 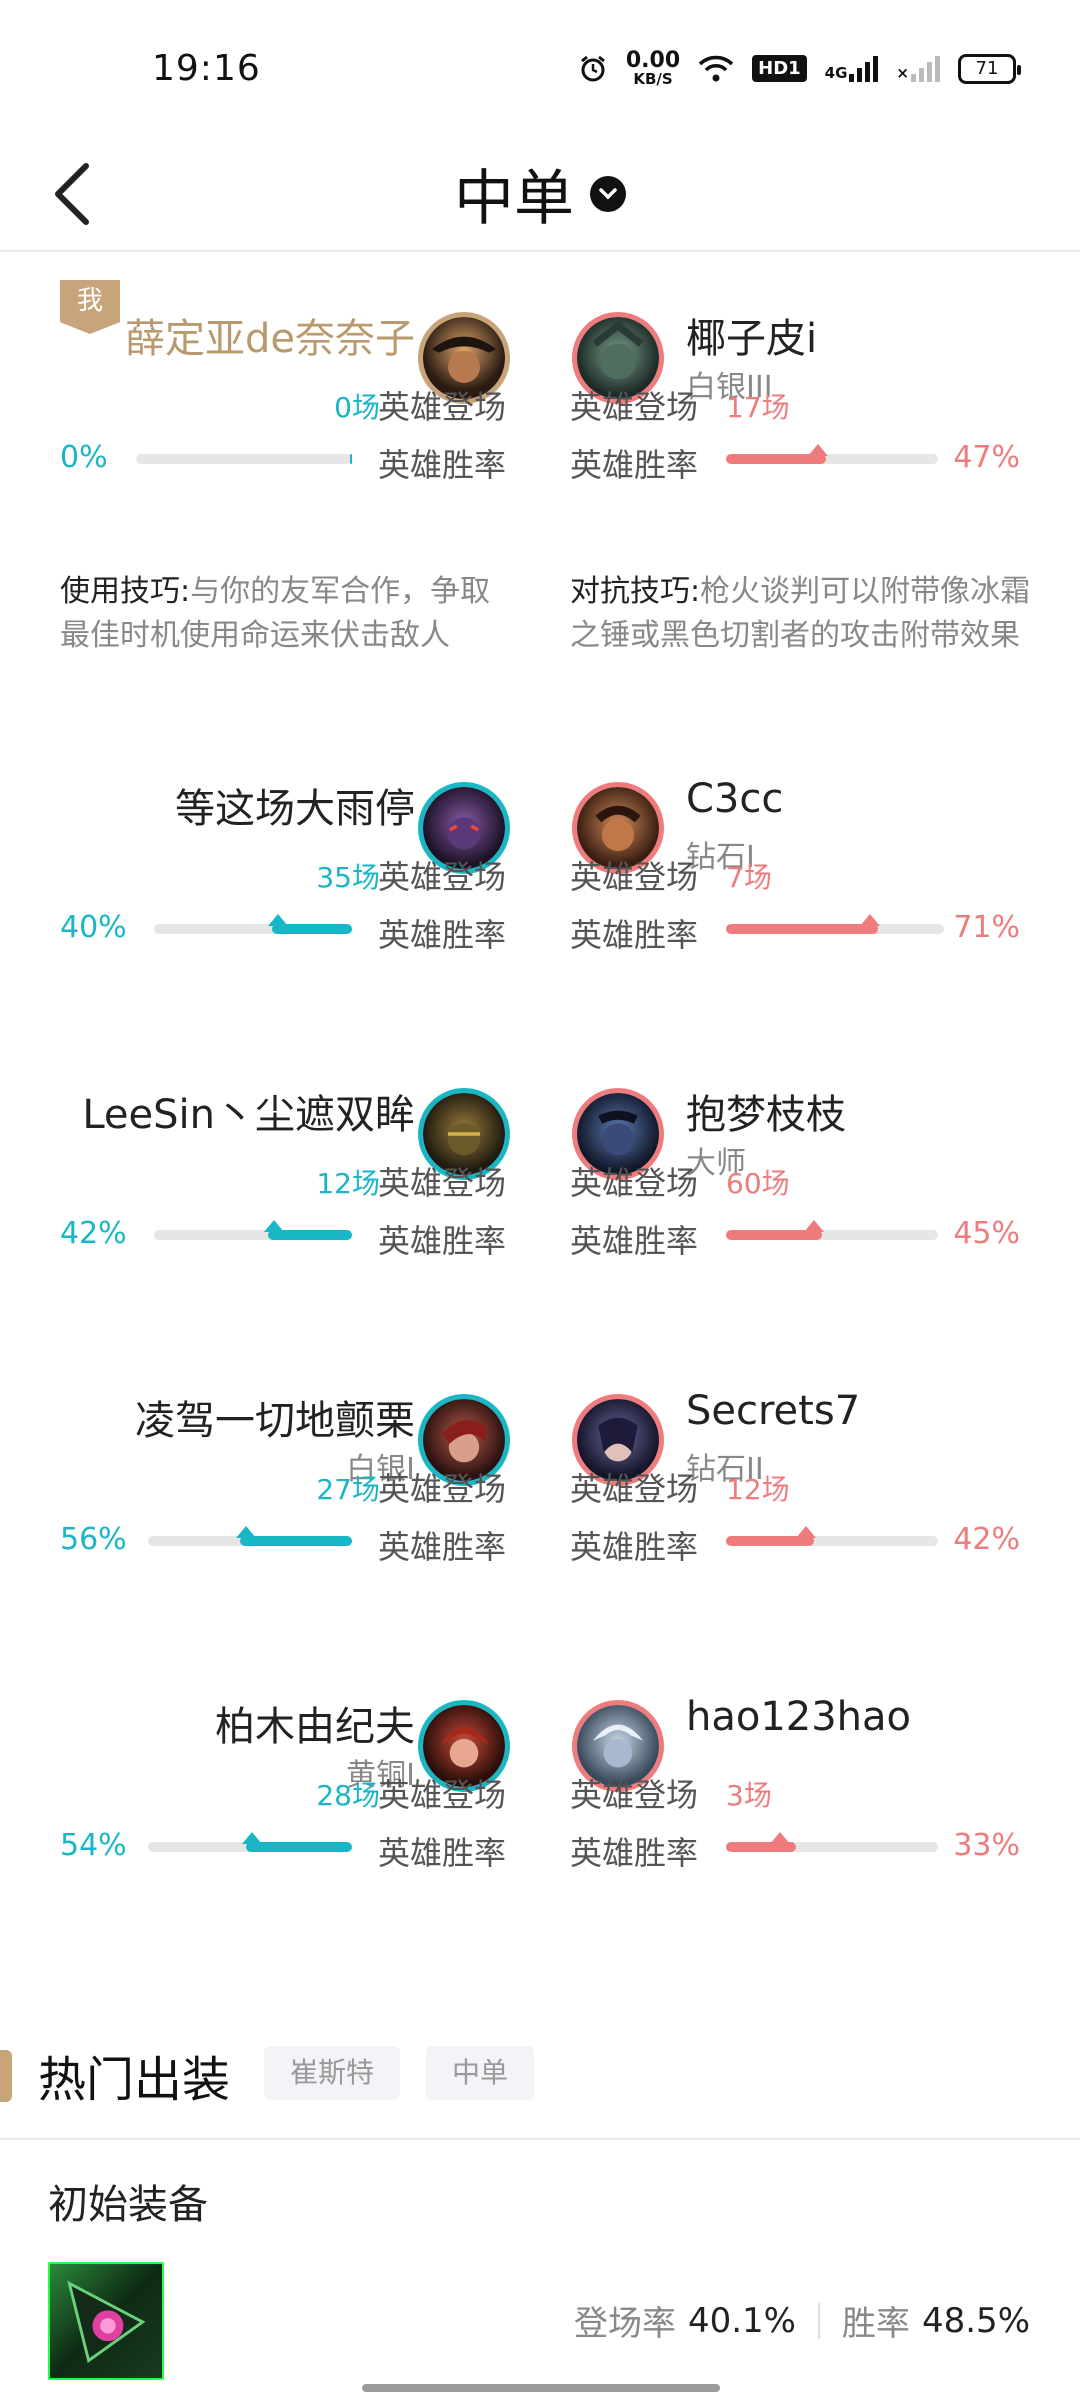 What do you see at coordinates (480, 2073) in the screenshot?
I see `position-chip: 中单` at bounding box center [480, 2073].